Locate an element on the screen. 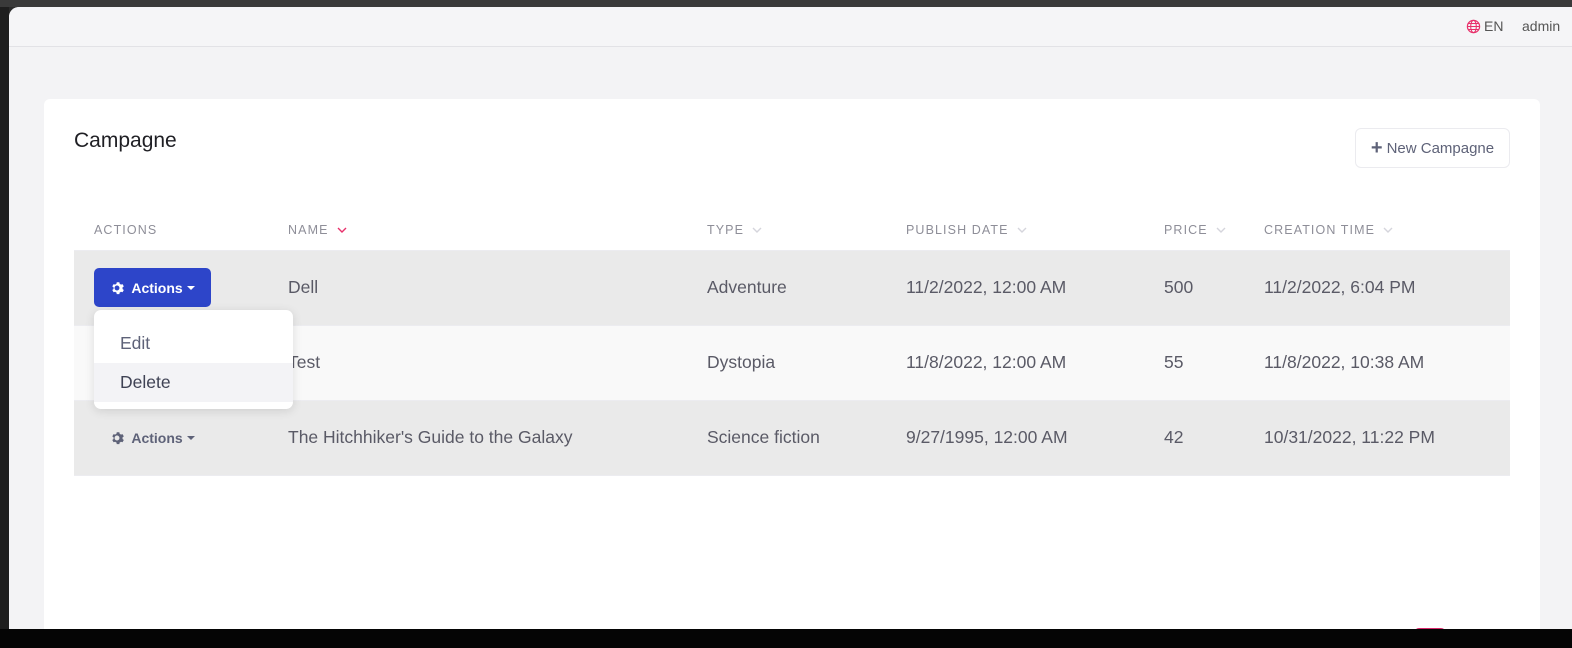  screen-top-edge is located at coordinates (786, 3).